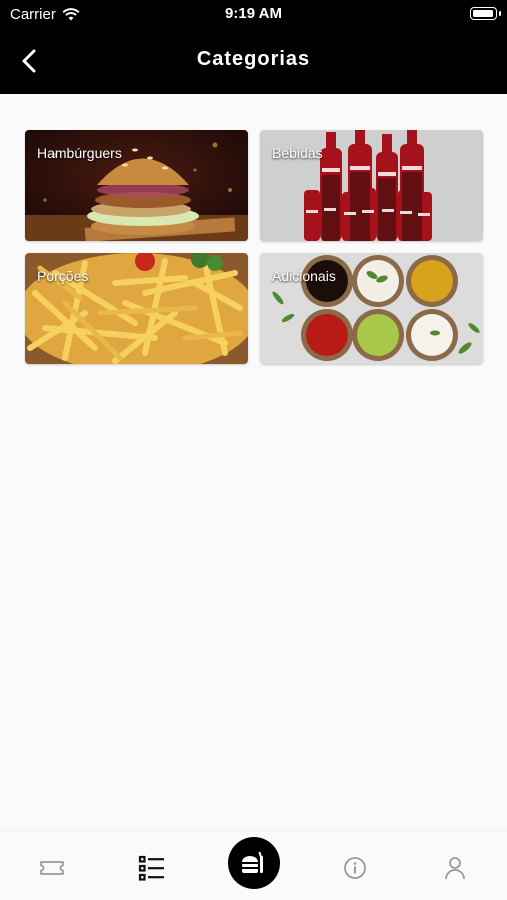 The height and width of the screenshot is (900, 507). What do you see at coordinates (79, 153) in the screenshot?
I see `category-label: Hambúrguers` at bounding box center [79, 153].